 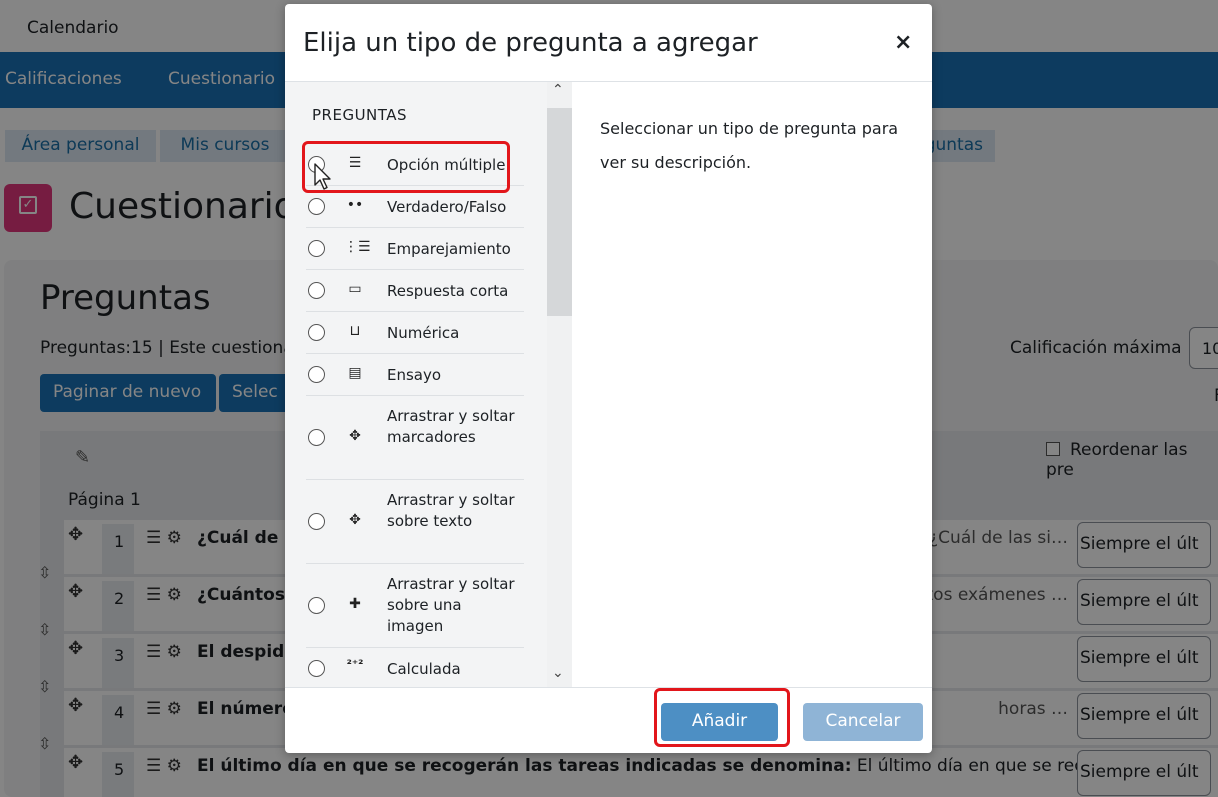 I want to click on type-option-ddimageortext: ✚ Arrastrar y soltar sobre una imagen, so click(x=415, y=606).